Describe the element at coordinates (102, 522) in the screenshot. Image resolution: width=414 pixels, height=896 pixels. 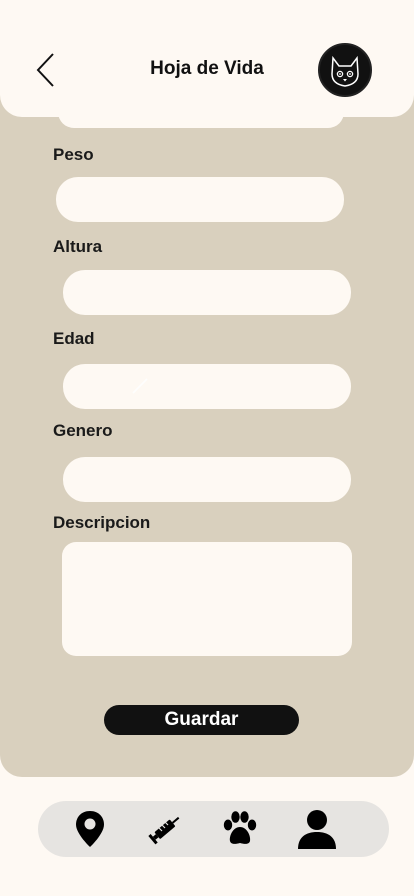
I see `descripcion-label: Descripcion` at that location.